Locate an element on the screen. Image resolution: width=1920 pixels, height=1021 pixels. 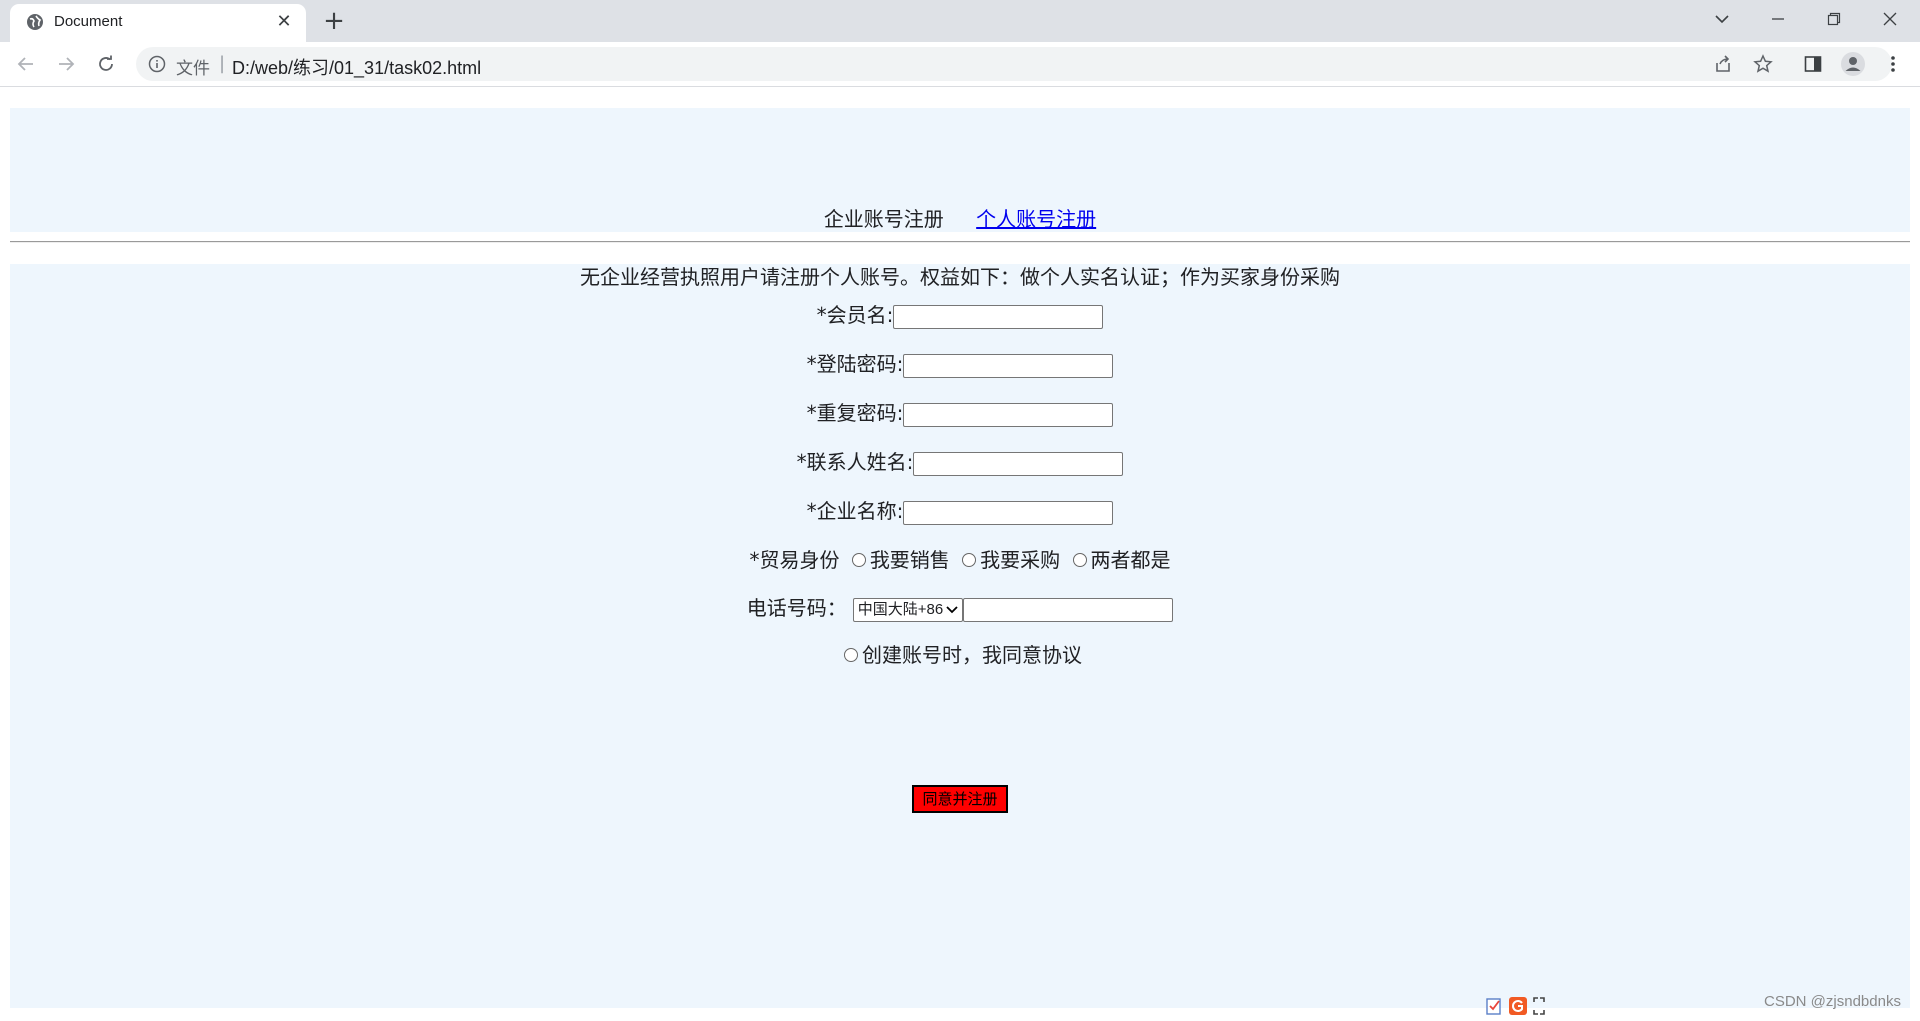
password-input is located at coordinates (1008, 365).